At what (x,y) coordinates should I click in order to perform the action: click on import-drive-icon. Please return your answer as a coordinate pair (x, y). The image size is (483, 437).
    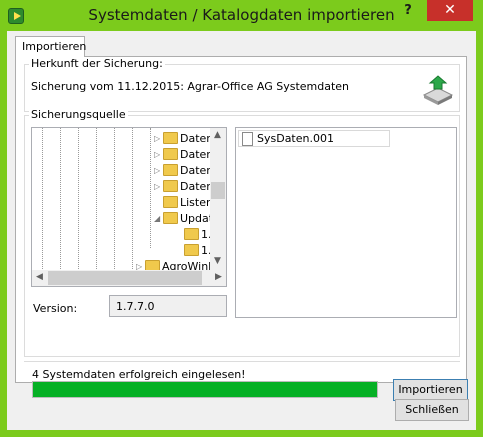
    Looking at the image, I should click on (438, 90).